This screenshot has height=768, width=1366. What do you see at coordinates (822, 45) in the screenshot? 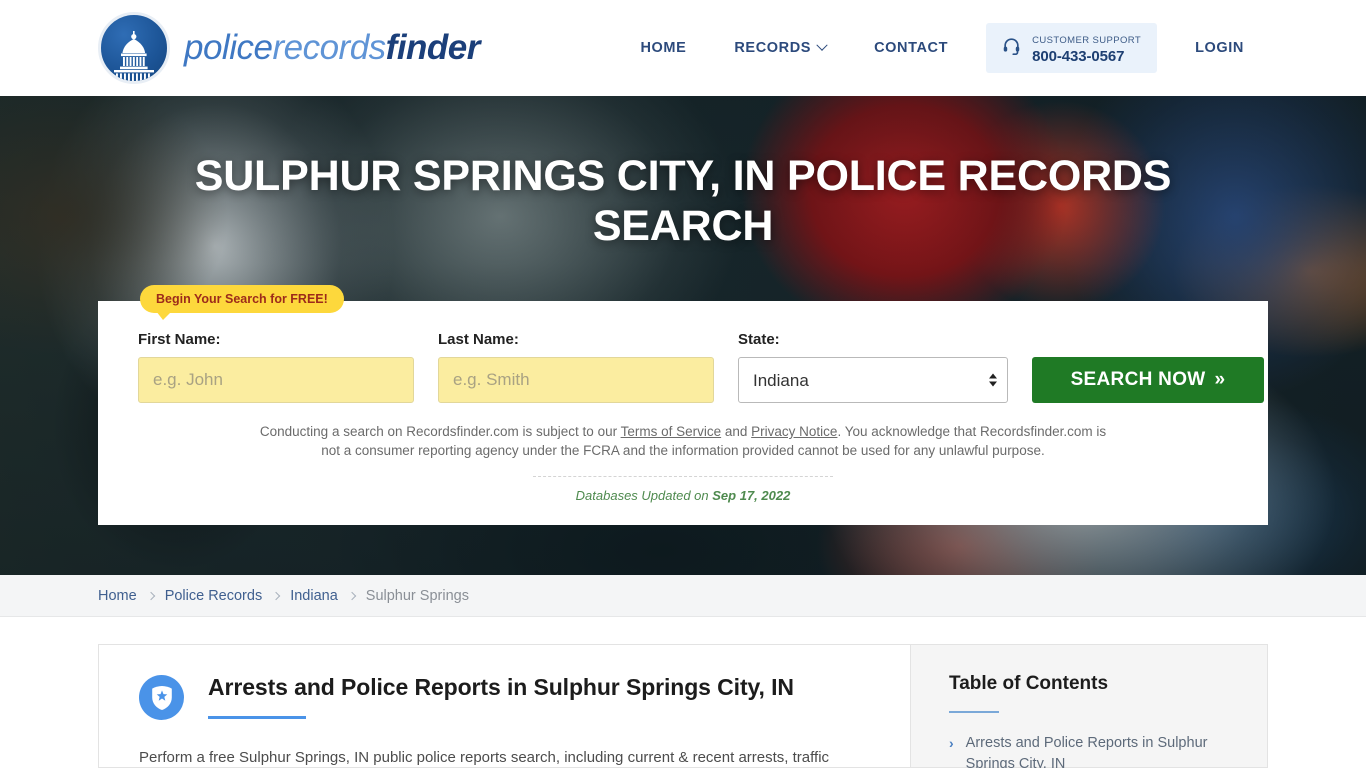
I see `chevron-down-icon` at bounding box center [822, 45].